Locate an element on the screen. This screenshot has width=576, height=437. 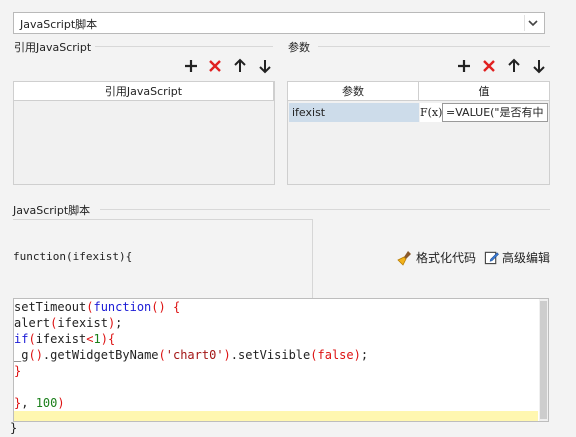
code-line: }, 100) is located at coordinates (39, 403).